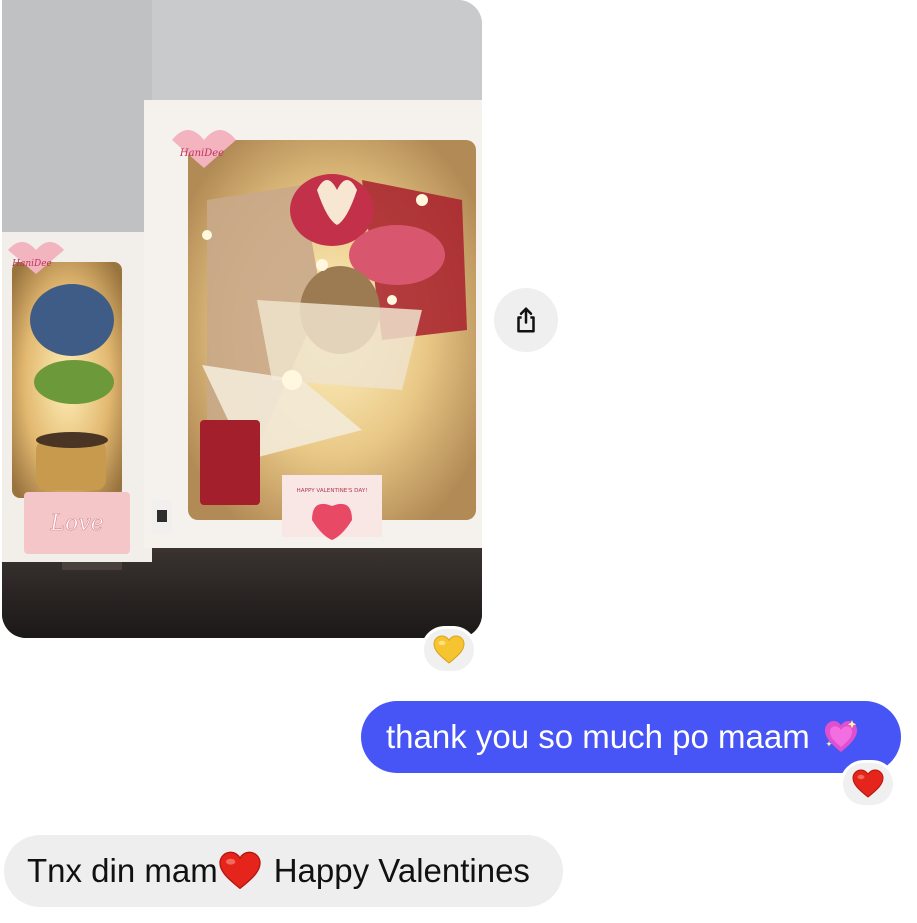 The width and height of the screenshot is (917, 923). I want to click on large-box-logo: HaniDee, so click(201, 153).